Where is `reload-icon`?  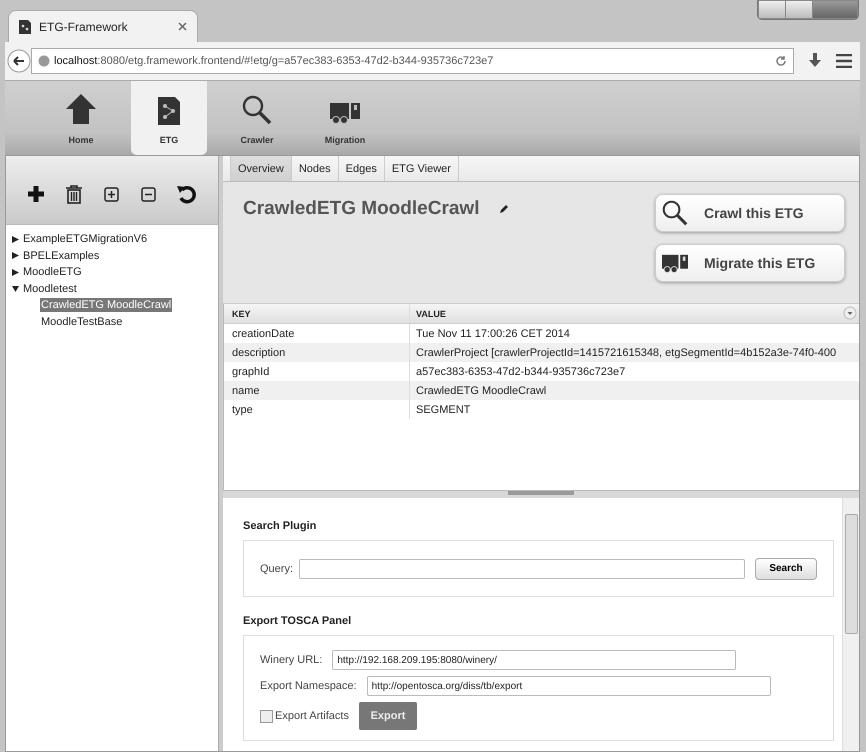
reload-icon is located at coordinates (781, 61).